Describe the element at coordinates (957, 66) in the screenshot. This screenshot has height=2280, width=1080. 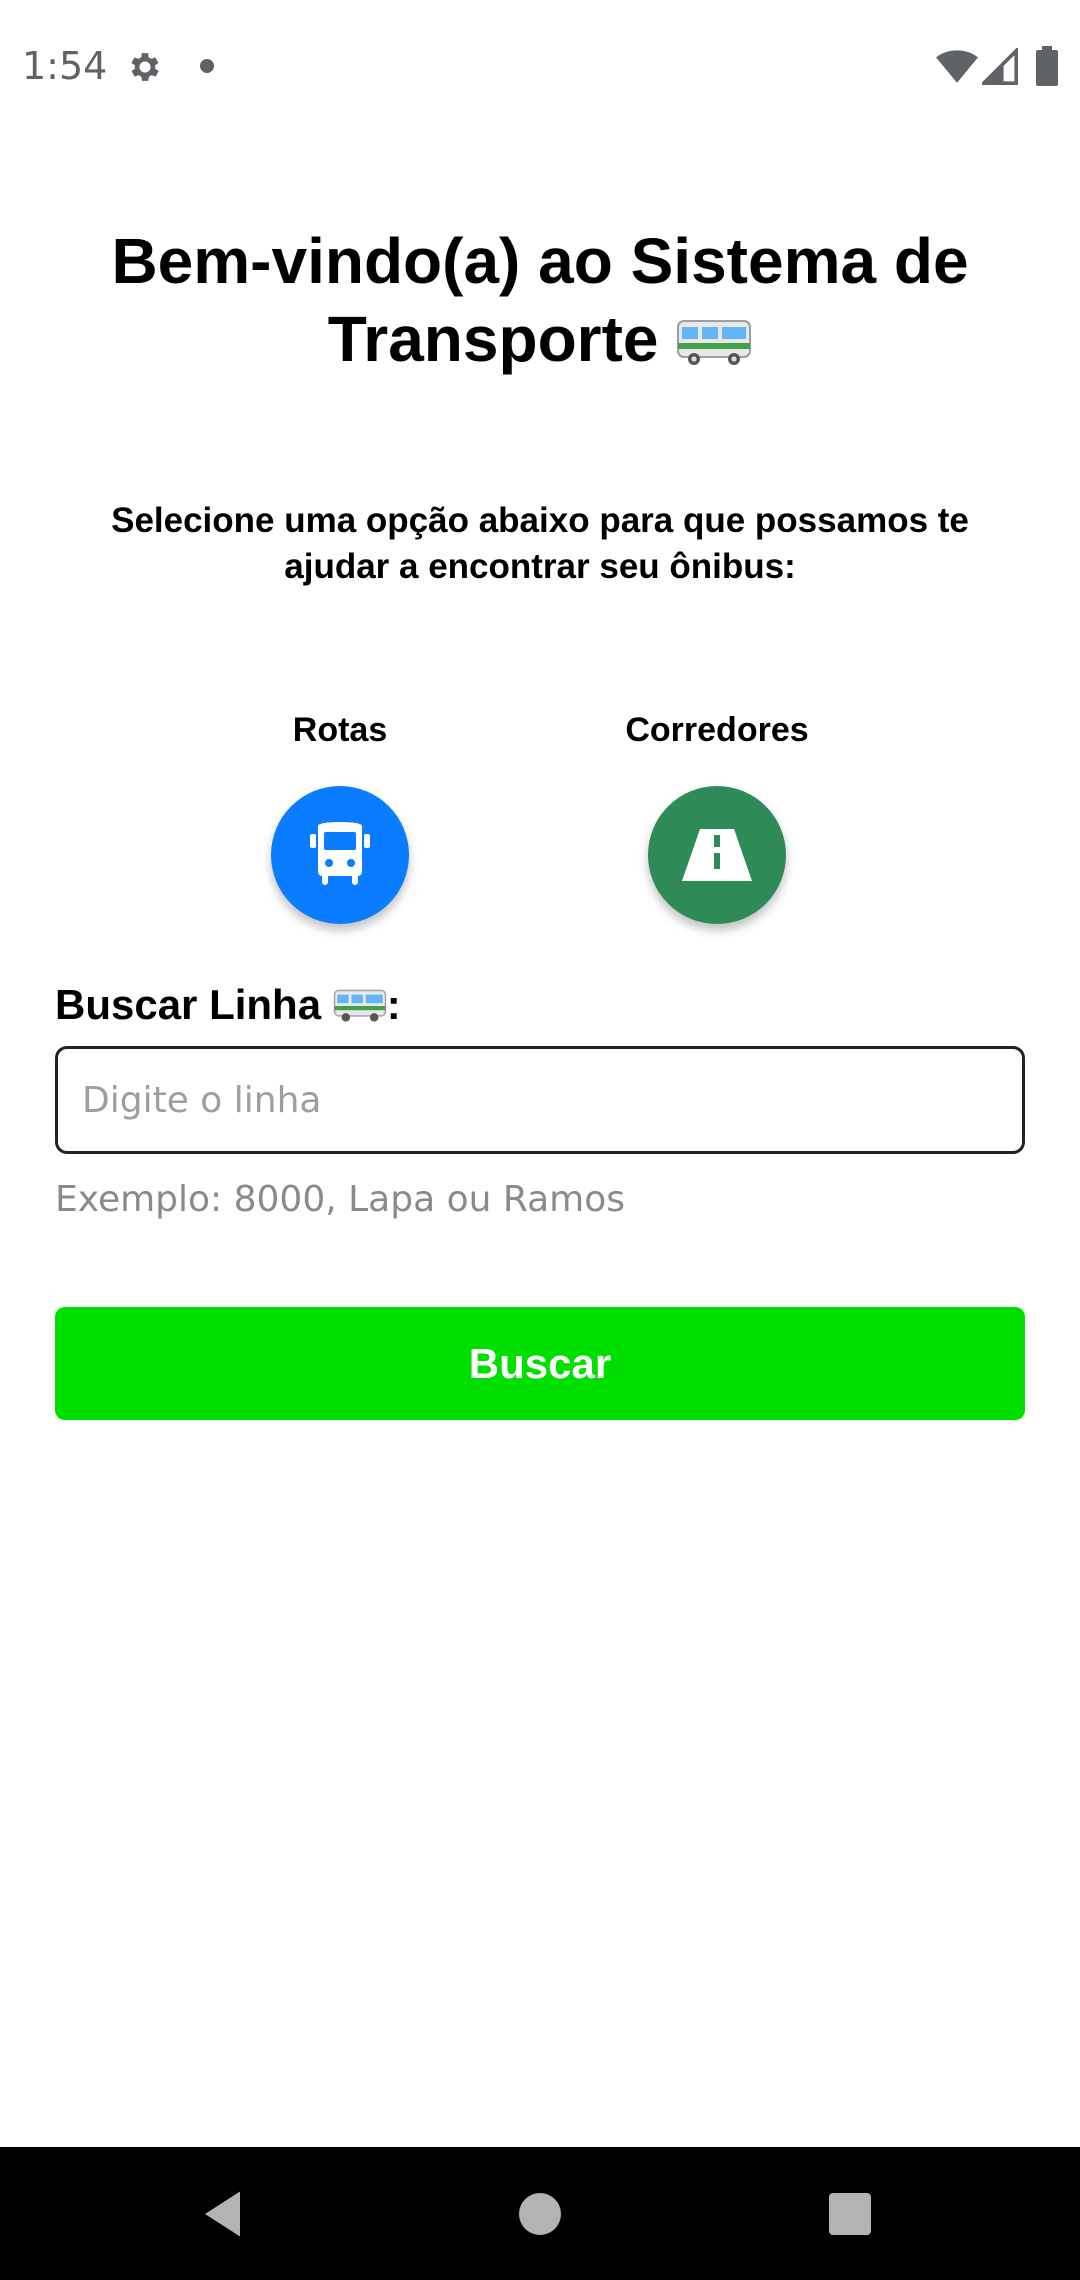
I see `wifi-icon` at that location.